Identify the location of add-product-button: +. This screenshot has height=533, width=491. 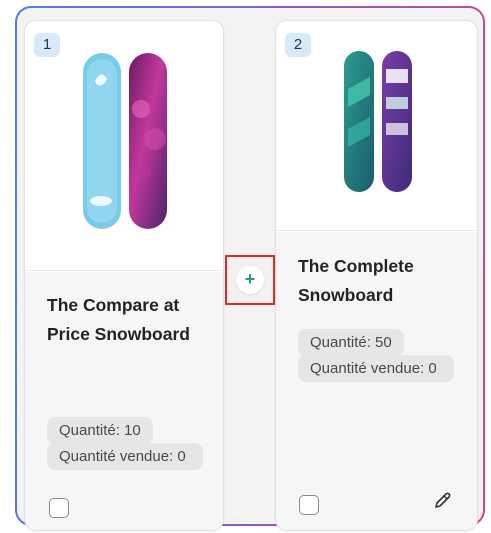
(250, 280).